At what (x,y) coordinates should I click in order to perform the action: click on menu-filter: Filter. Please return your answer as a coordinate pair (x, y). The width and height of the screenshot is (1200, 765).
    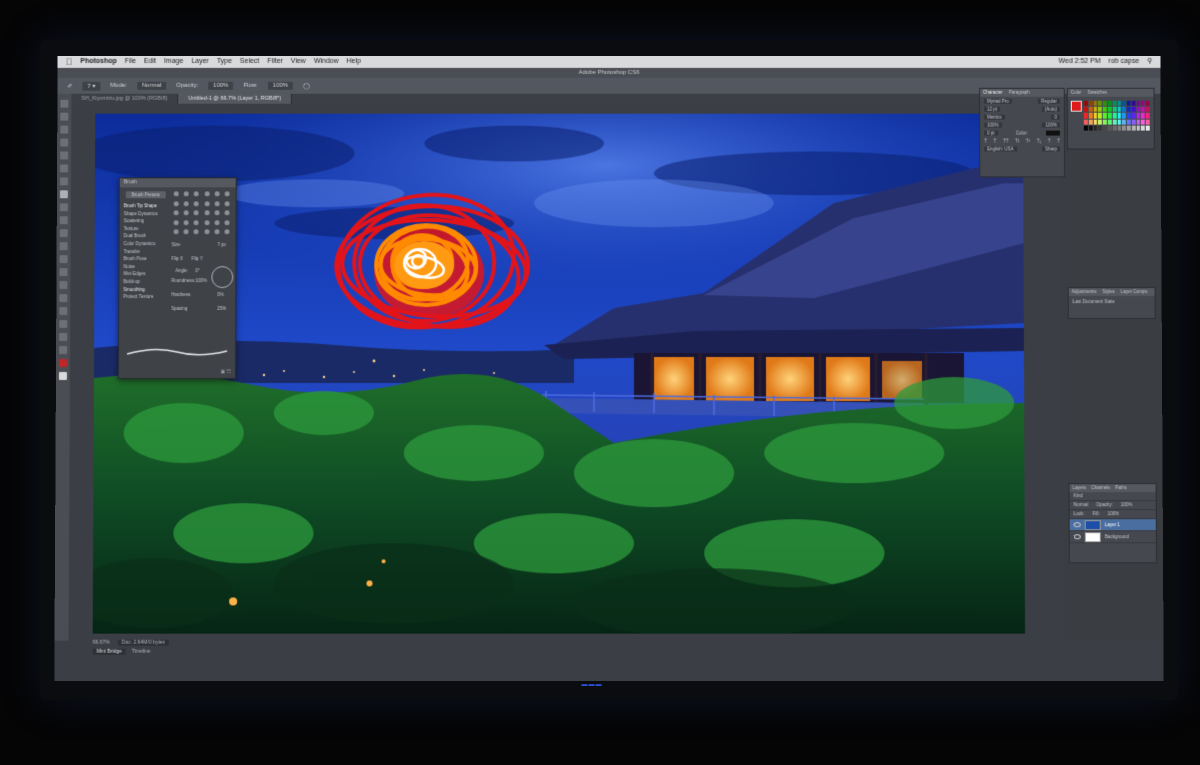
    Looking at the image, I should click on (275, 62).